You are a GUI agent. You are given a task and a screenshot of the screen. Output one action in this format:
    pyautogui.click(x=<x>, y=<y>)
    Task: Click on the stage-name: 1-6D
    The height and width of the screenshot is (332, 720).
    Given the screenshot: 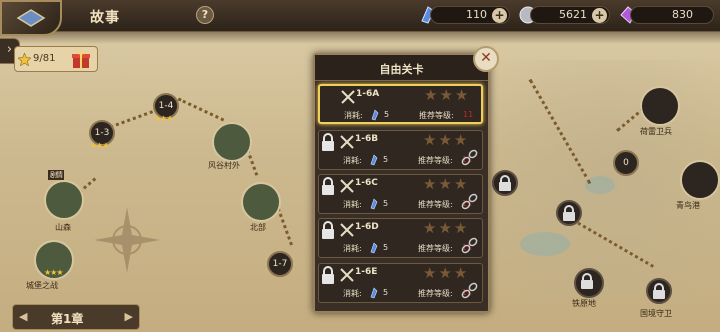 What is the action you would take?
    pyautogui.click(x=367, y=227)
    